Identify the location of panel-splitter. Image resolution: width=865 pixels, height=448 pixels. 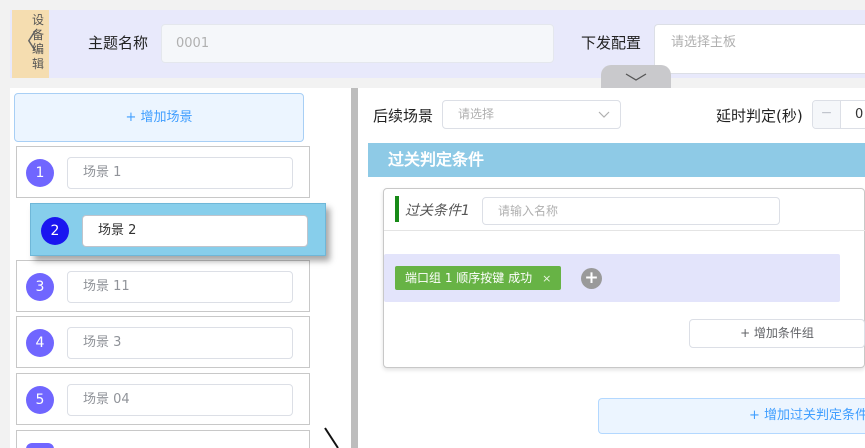
(354, 268).